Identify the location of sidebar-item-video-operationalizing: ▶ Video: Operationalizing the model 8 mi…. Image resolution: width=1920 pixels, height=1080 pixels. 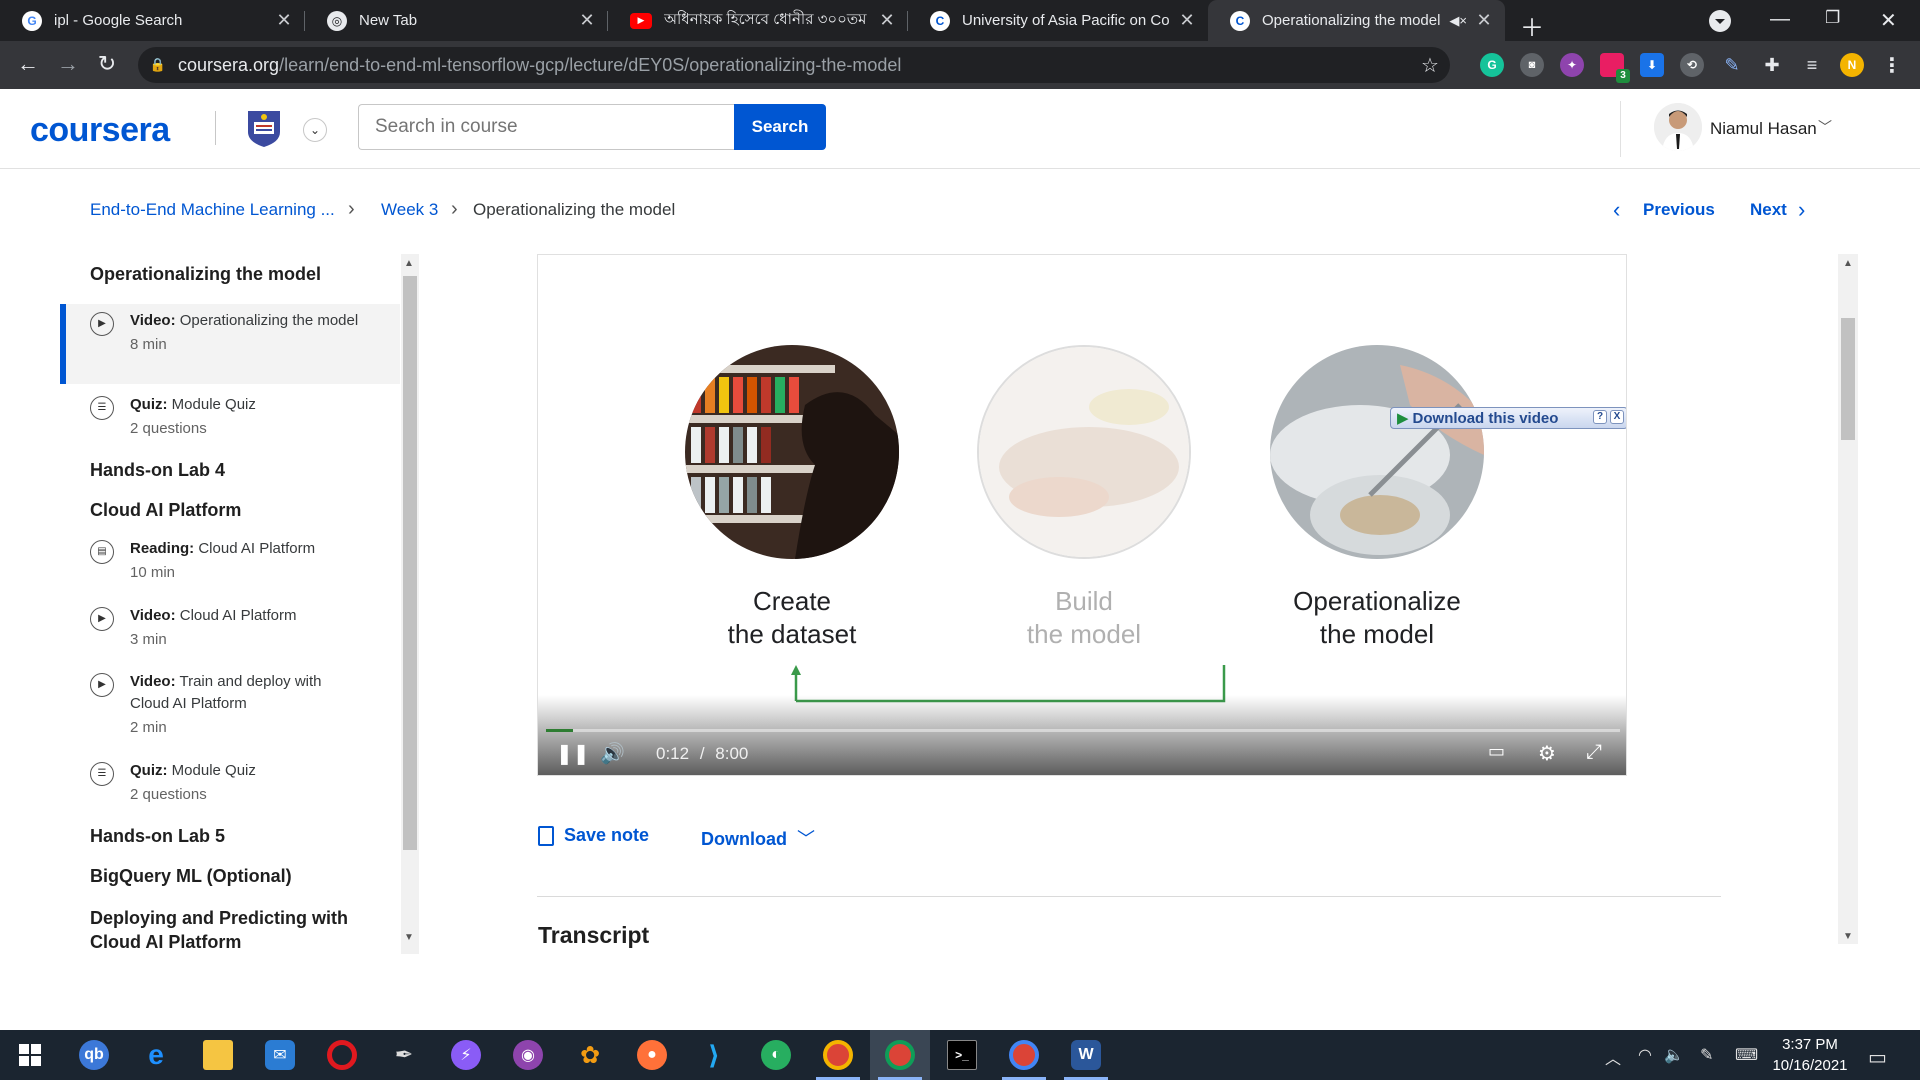
(230, 344).